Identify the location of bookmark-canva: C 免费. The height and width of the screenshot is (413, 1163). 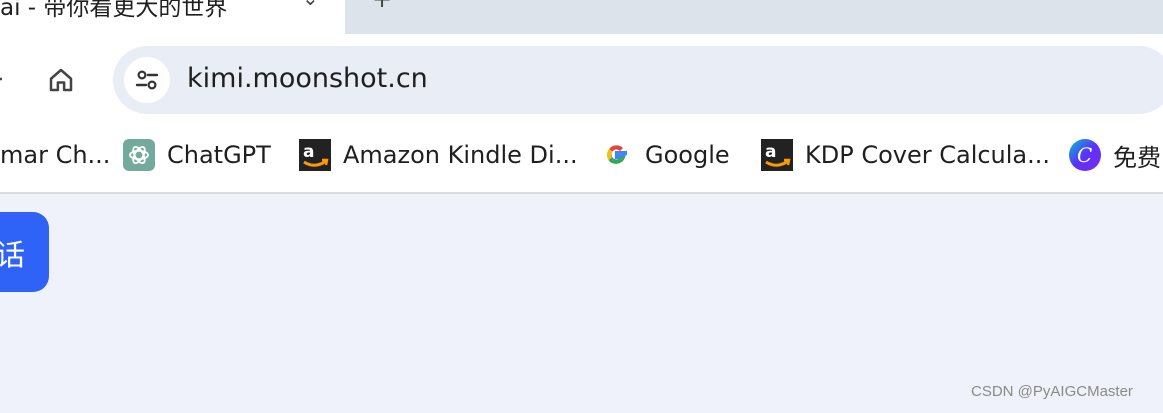
(1115, 155).